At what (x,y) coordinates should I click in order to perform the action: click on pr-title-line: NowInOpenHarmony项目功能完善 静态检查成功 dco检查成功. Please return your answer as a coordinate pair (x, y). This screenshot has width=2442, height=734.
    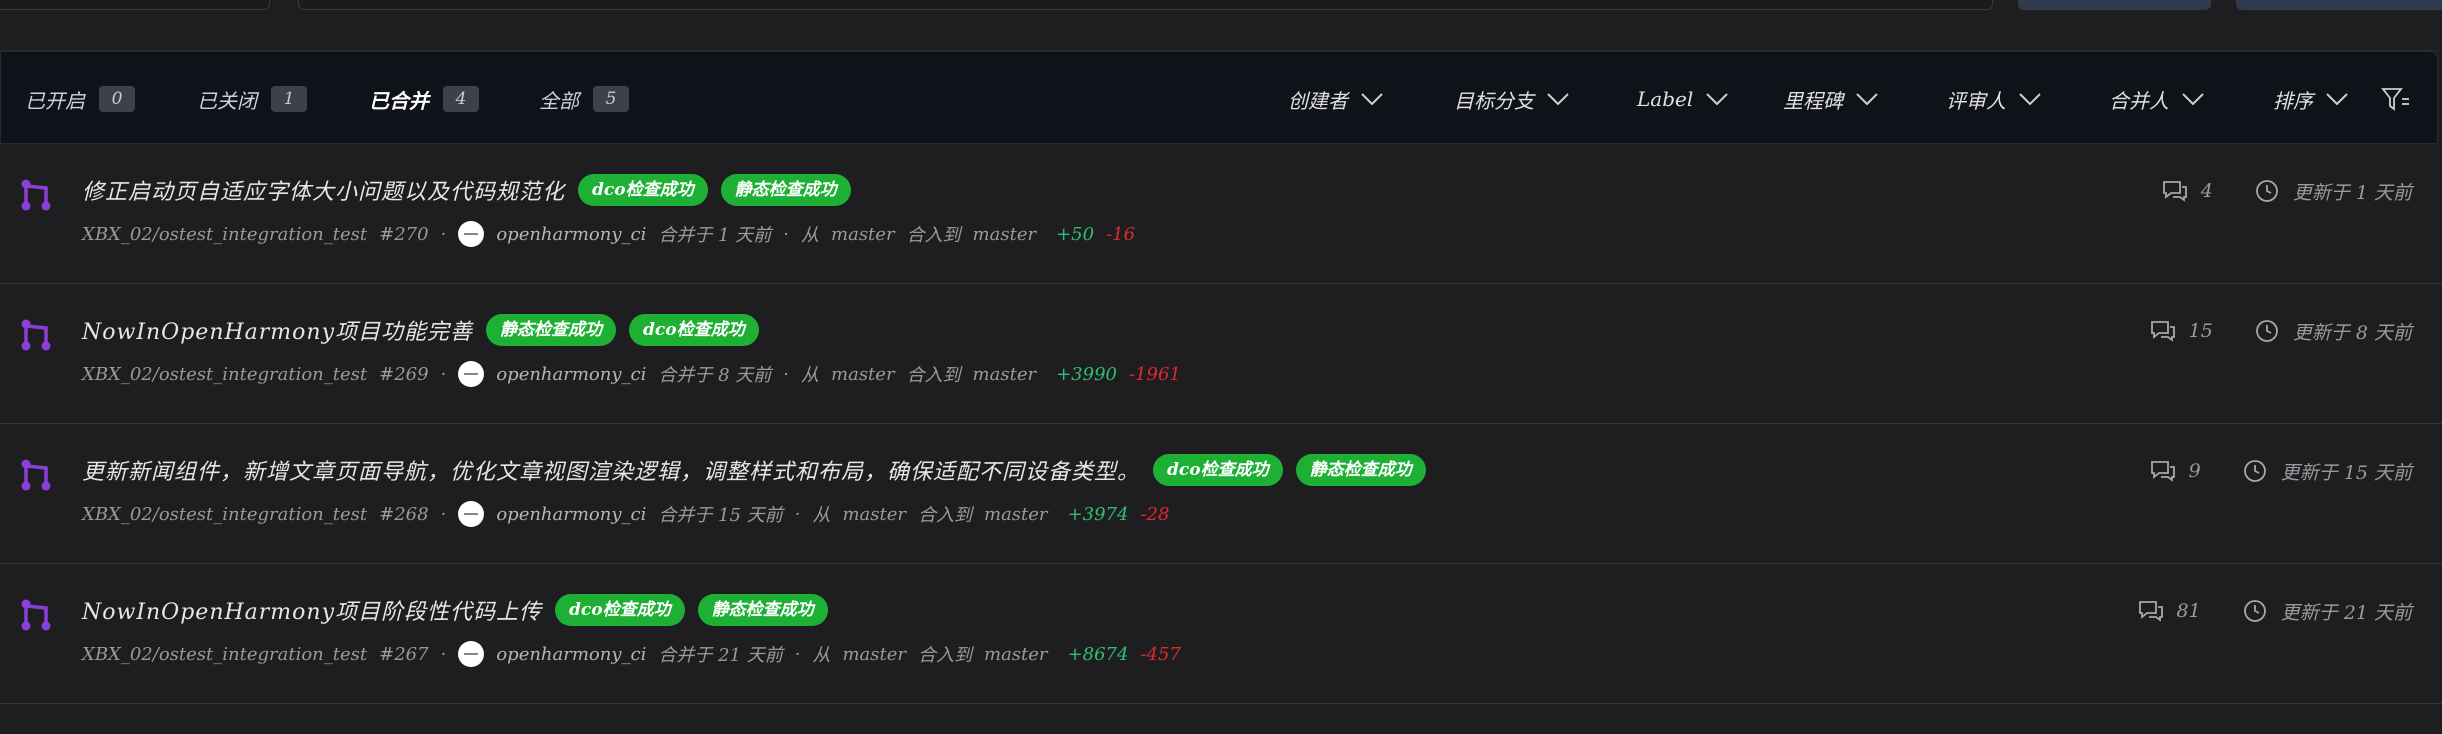
    Looking at the image, I should click on (420, 330).